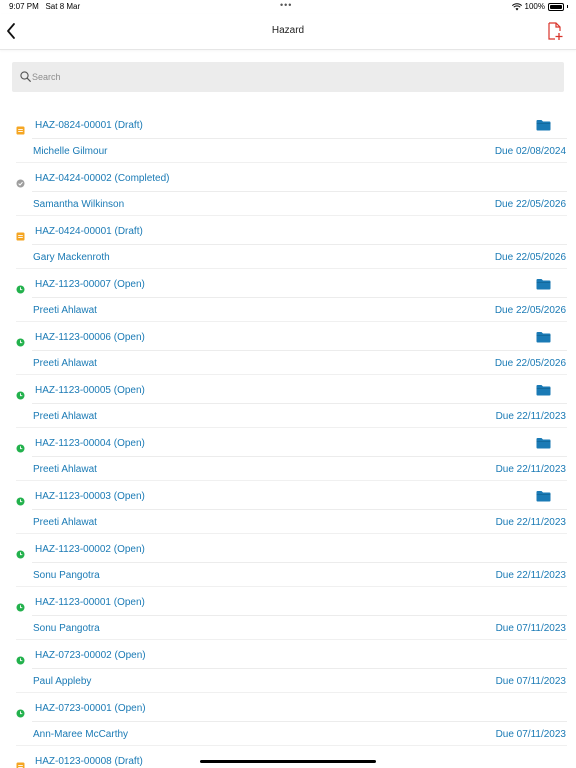 This screenshot has width=576, height=768. What do you see at coordinates (90, 390) in the screenshot?
I see `hazard-reference: HAZ-1123-00005 (Open)` at bounding box center [90, 390].